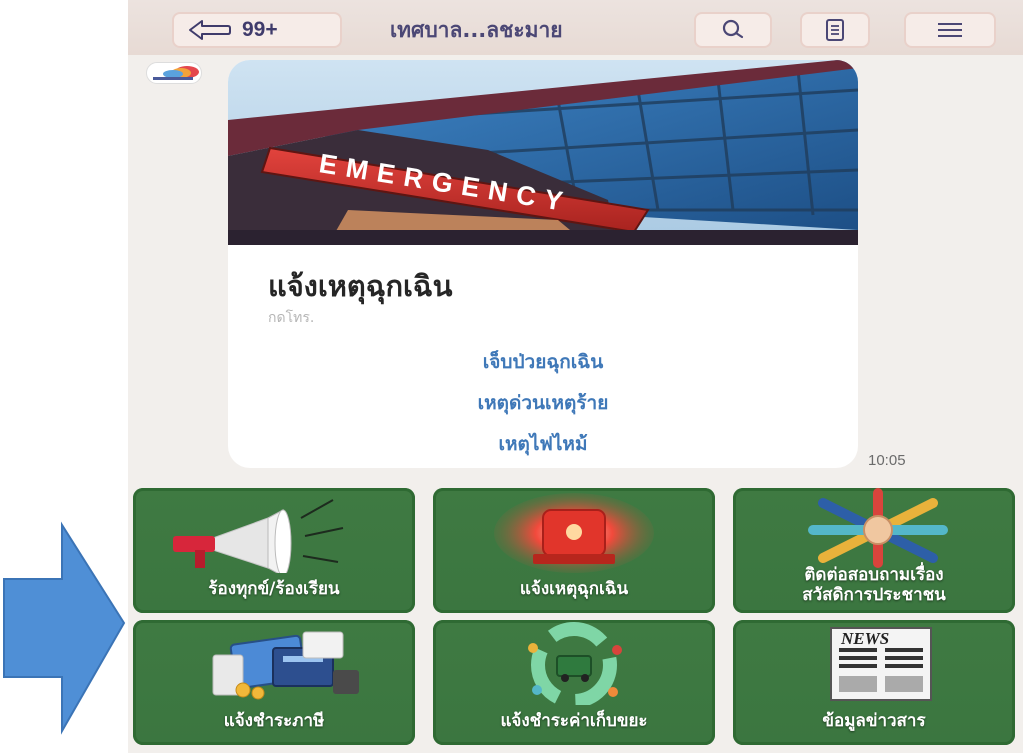  Describe the element at coordinates (874, 595) in the screenshot. I see `menu-tile-label-line2: สวัสดิการประชาชน` at that location.